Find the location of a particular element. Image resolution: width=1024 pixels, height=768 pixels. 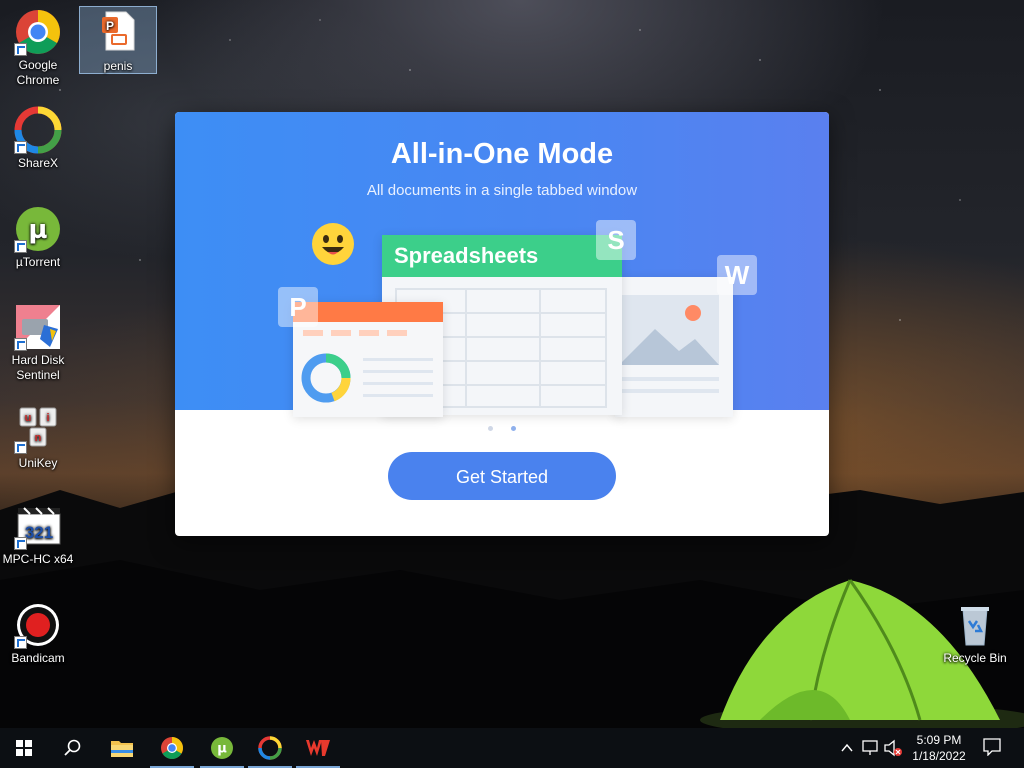

windows-logo-icon is located at coordinates (24, 748).